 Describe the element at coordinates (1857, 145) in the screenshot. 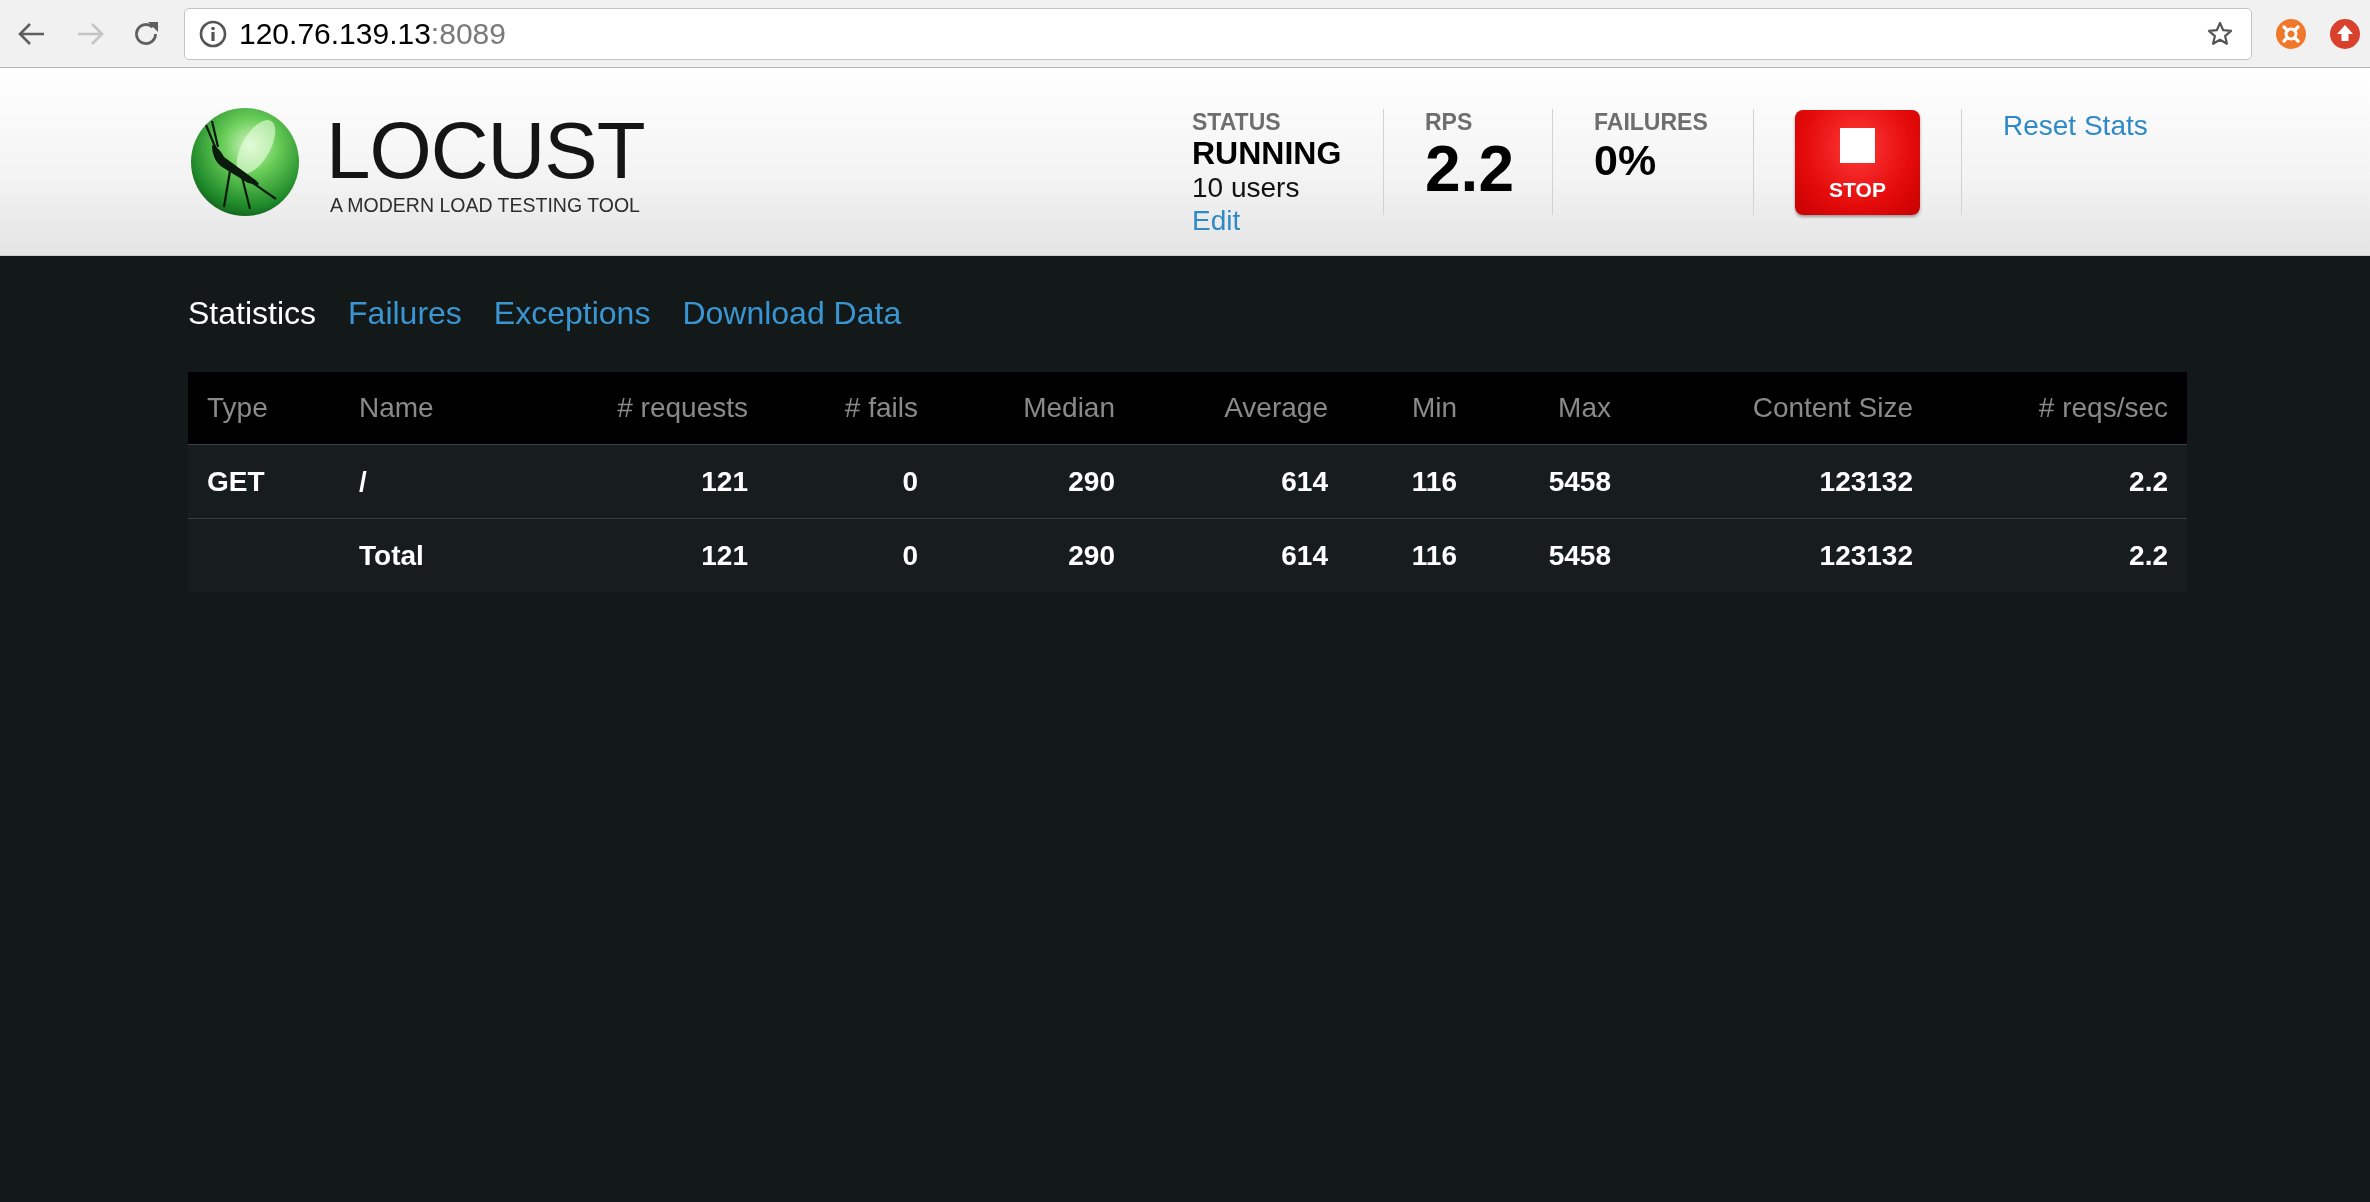

I see `stop-square-icon` at that location.